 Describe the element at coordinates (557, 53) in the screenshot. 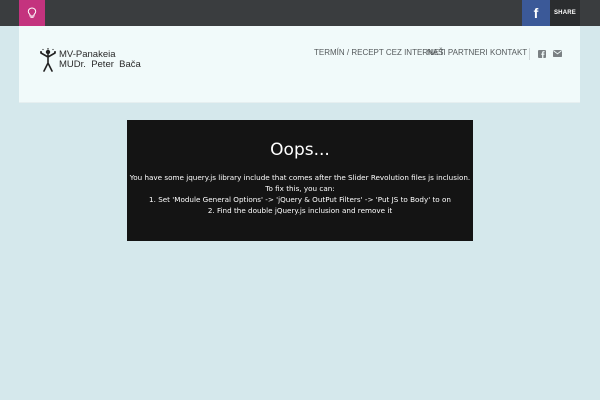

I see `envelope-icon` at that location.